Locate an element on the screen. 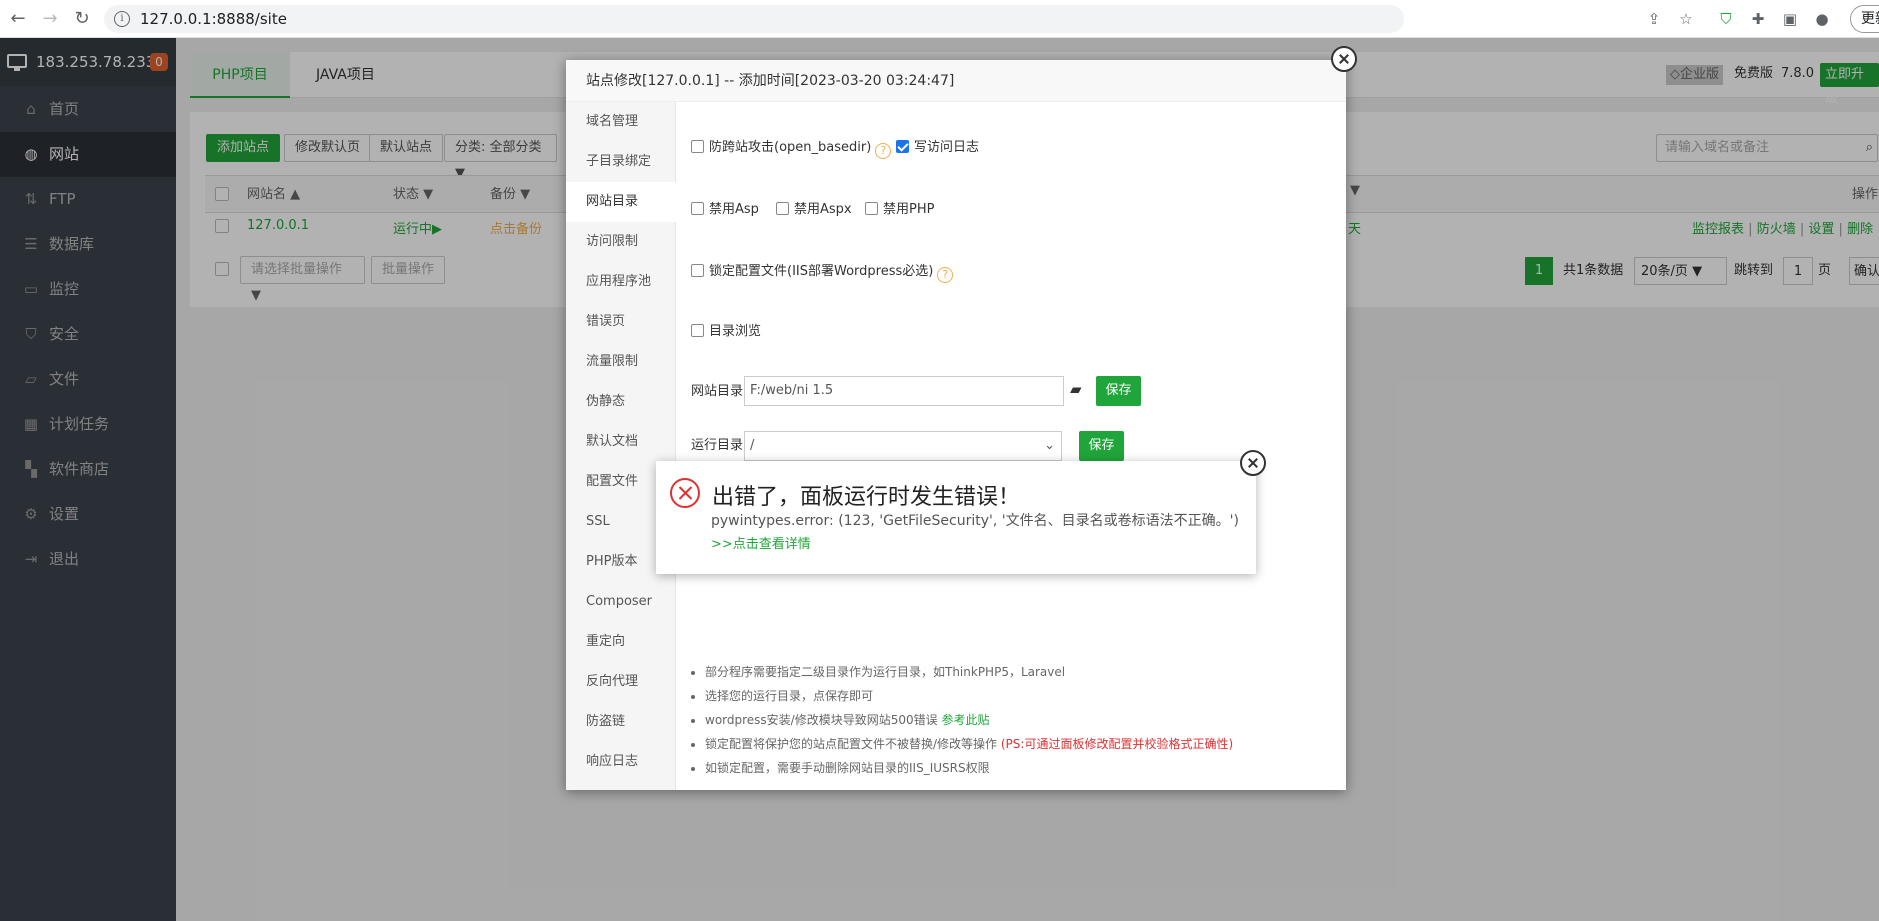 The height and width of the screenshot is (921, 1879). dir-browse-checkbox: 目录浏览 is located at coordinates (726, 332).